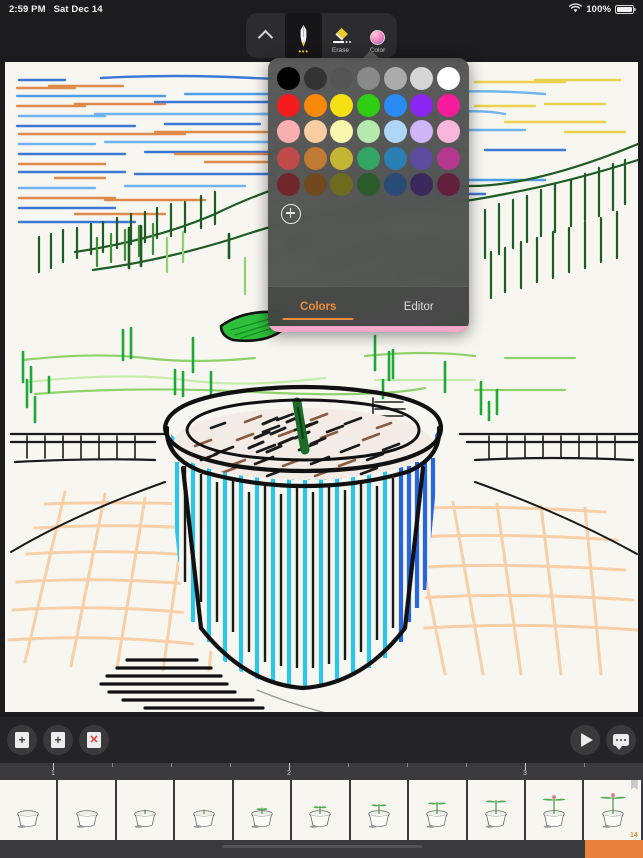 This screenshot has height=858, width=643. I want to click on color-picker-popup: Colors Editor, so click(368, 195).